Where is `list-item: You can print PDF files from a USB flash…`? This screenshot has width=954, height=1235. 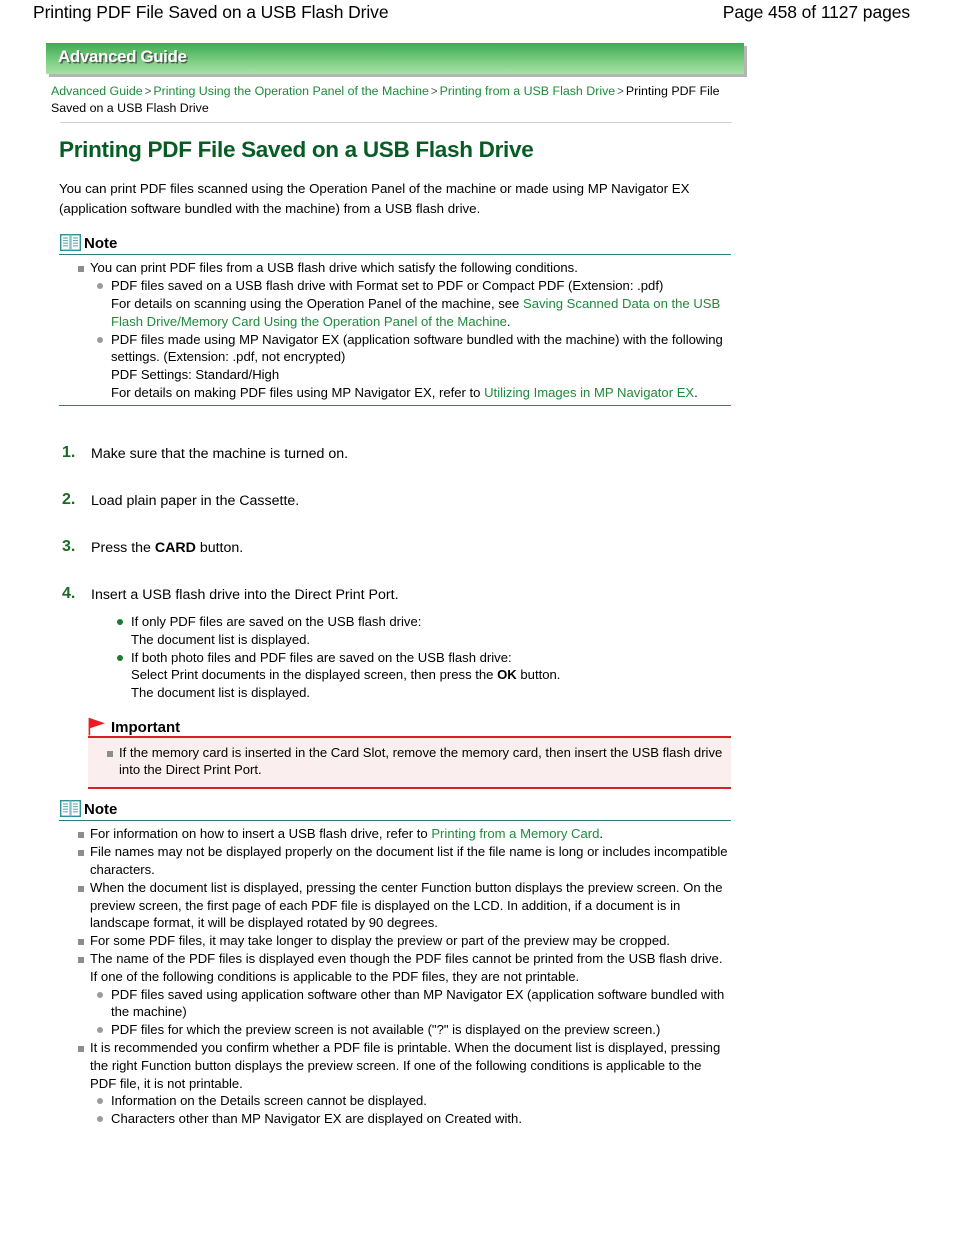
list-item: You can print PDF files from a USB flash… is located at coordinates (395, 330).